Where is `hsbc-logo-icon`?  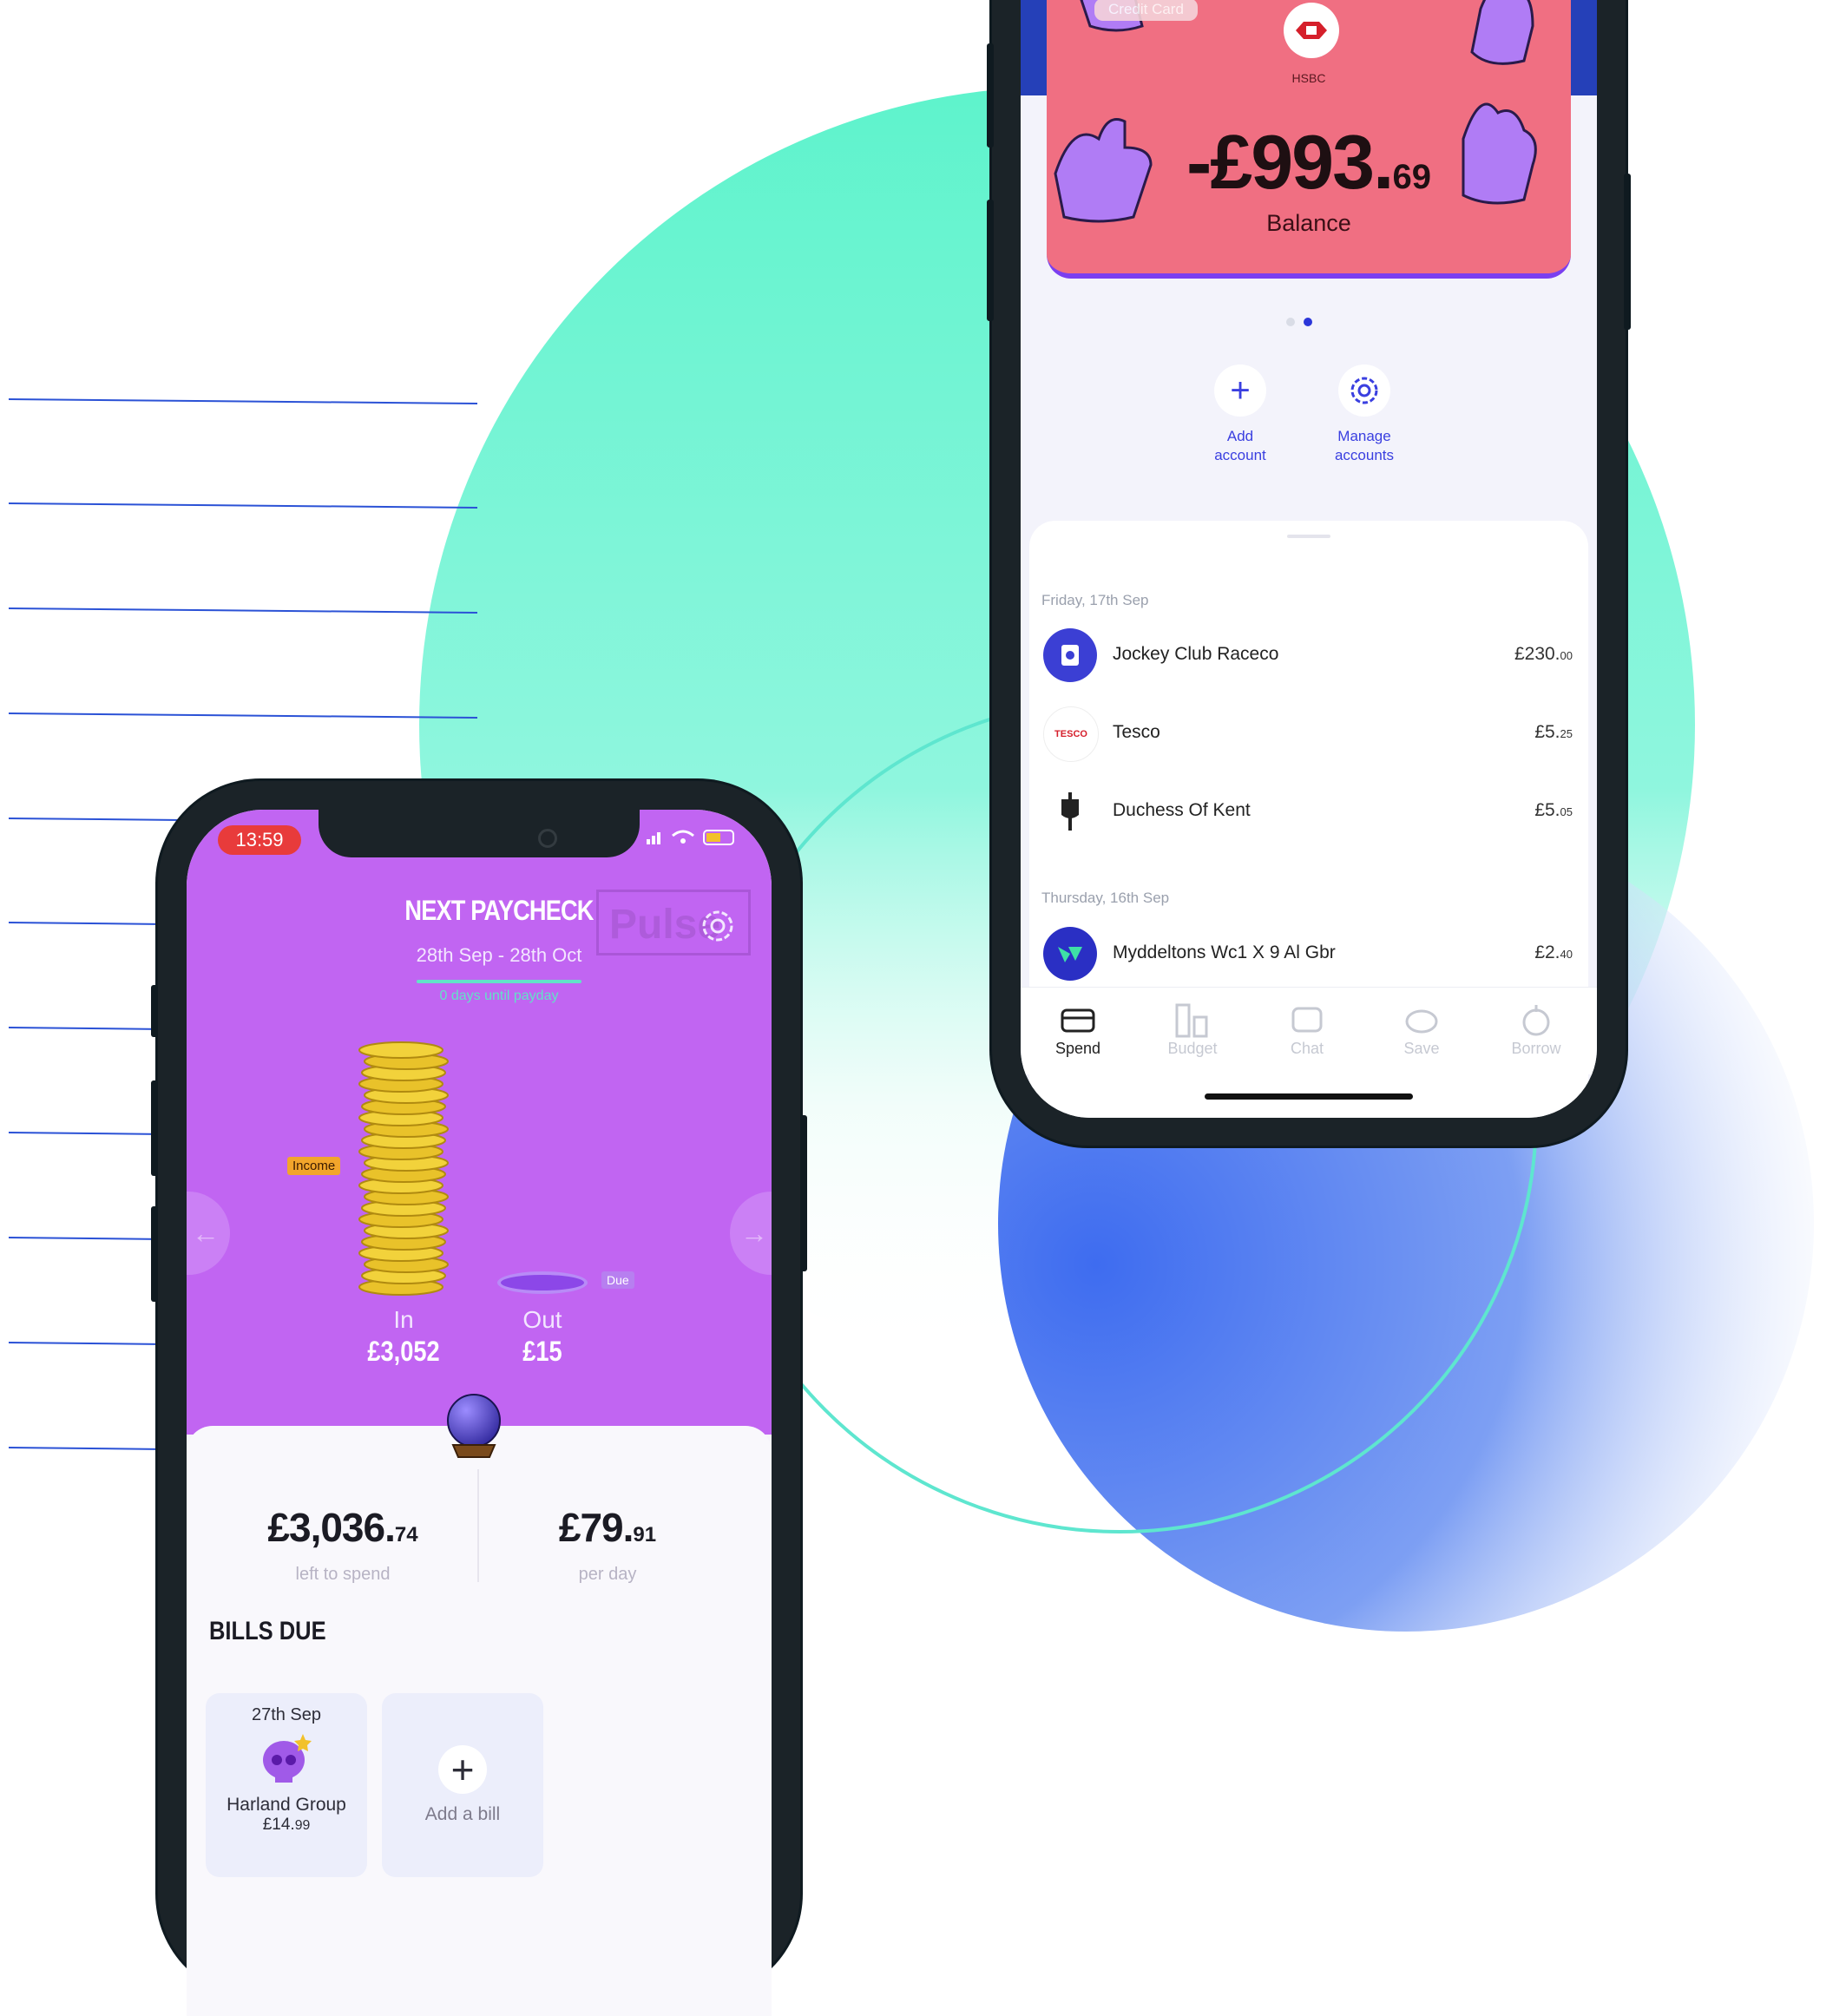 hsbc-logo-icon is located at coordinates (1311, 30).